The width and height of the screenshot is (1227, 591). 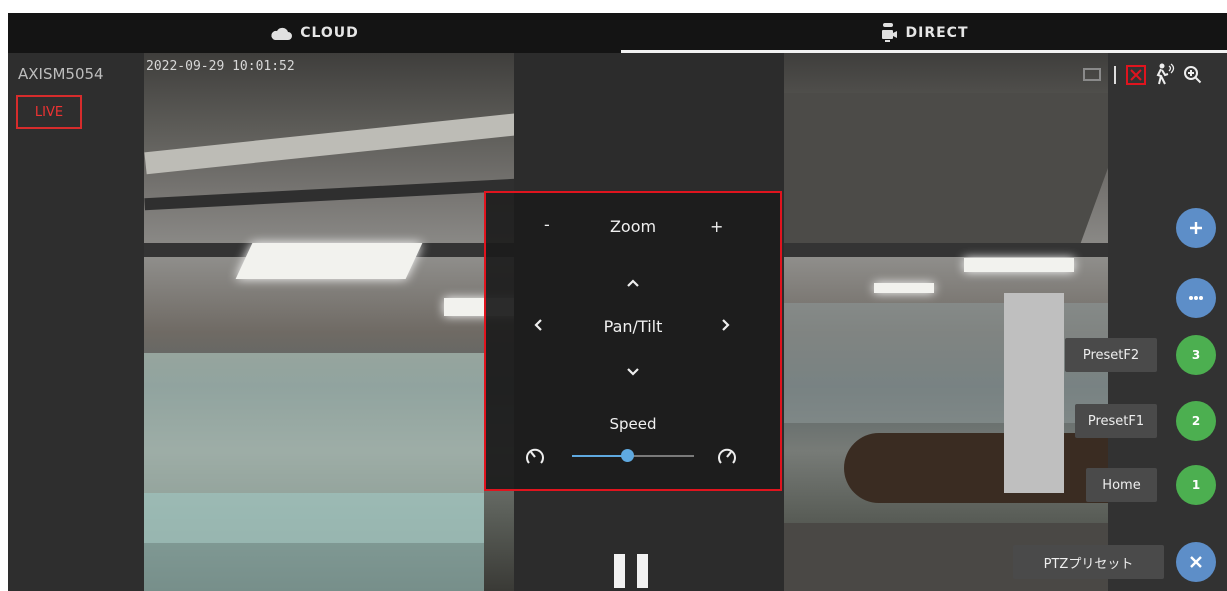 I want to click on home-preset-chip: Home, so click(x=1121, y=485).